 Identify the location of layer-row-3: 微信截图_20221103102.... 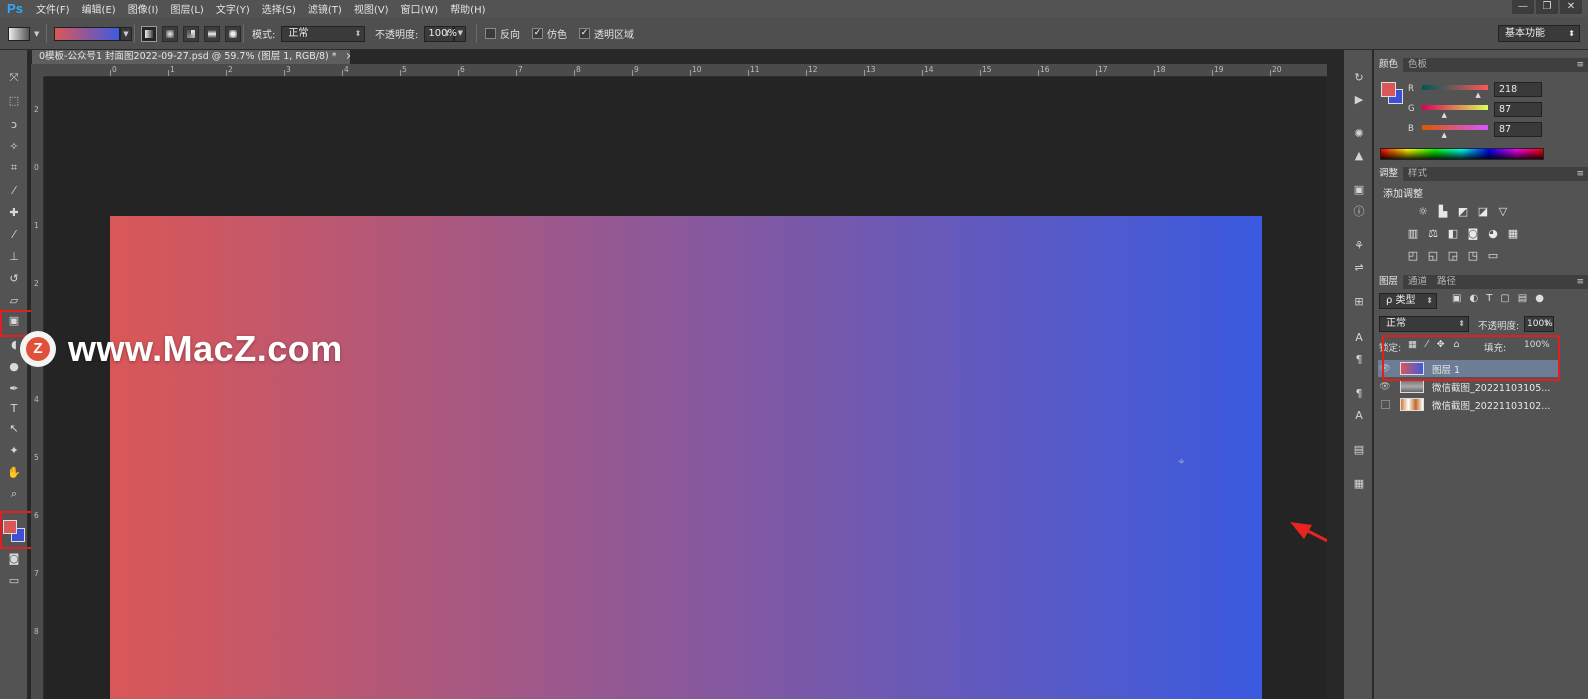
(1468, 404).